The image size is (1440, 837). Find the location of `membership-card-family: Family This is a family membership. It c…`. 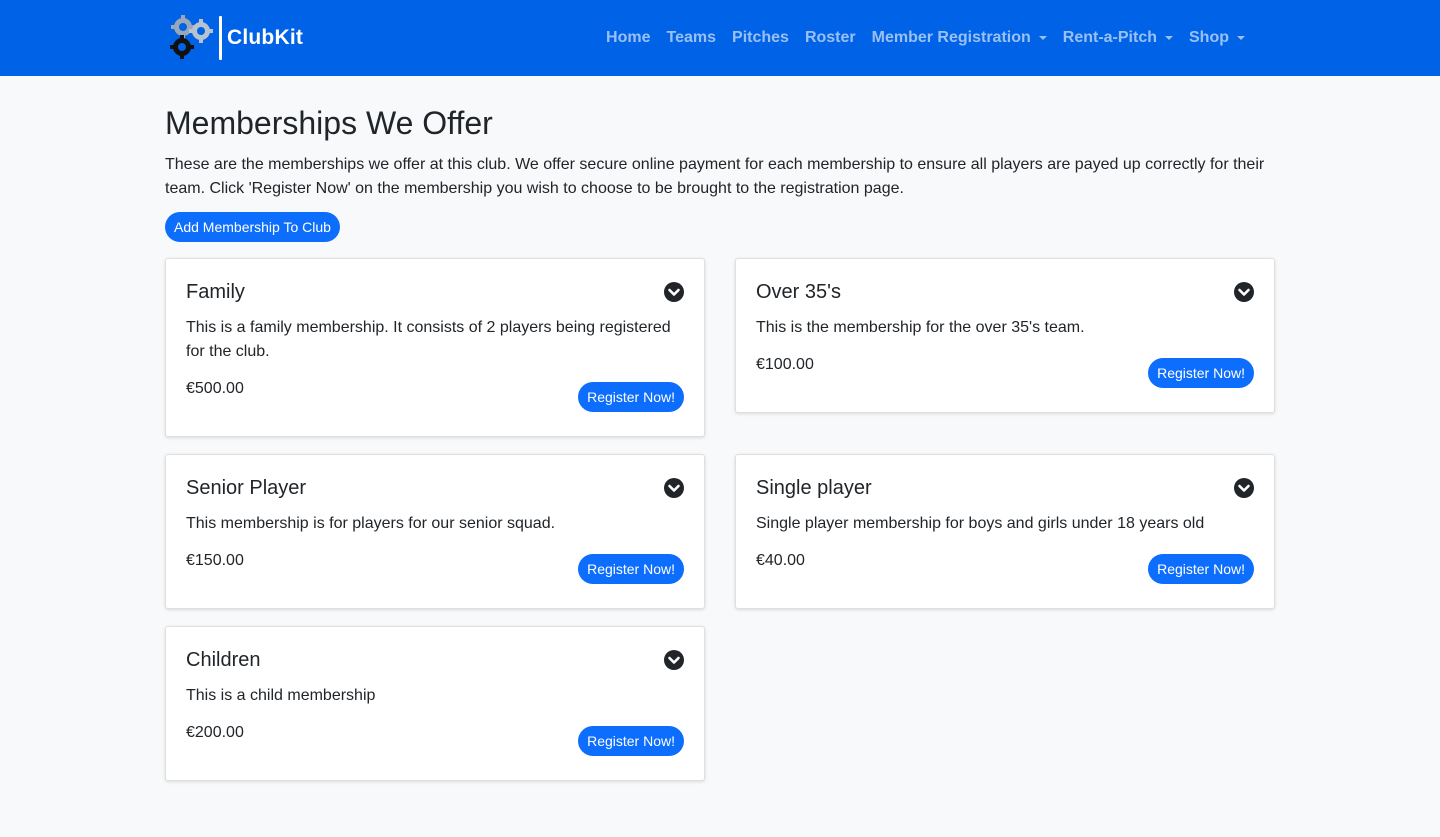

membership-card-family: Family This is a family membership. It c… is located at coordinates (435, 347).